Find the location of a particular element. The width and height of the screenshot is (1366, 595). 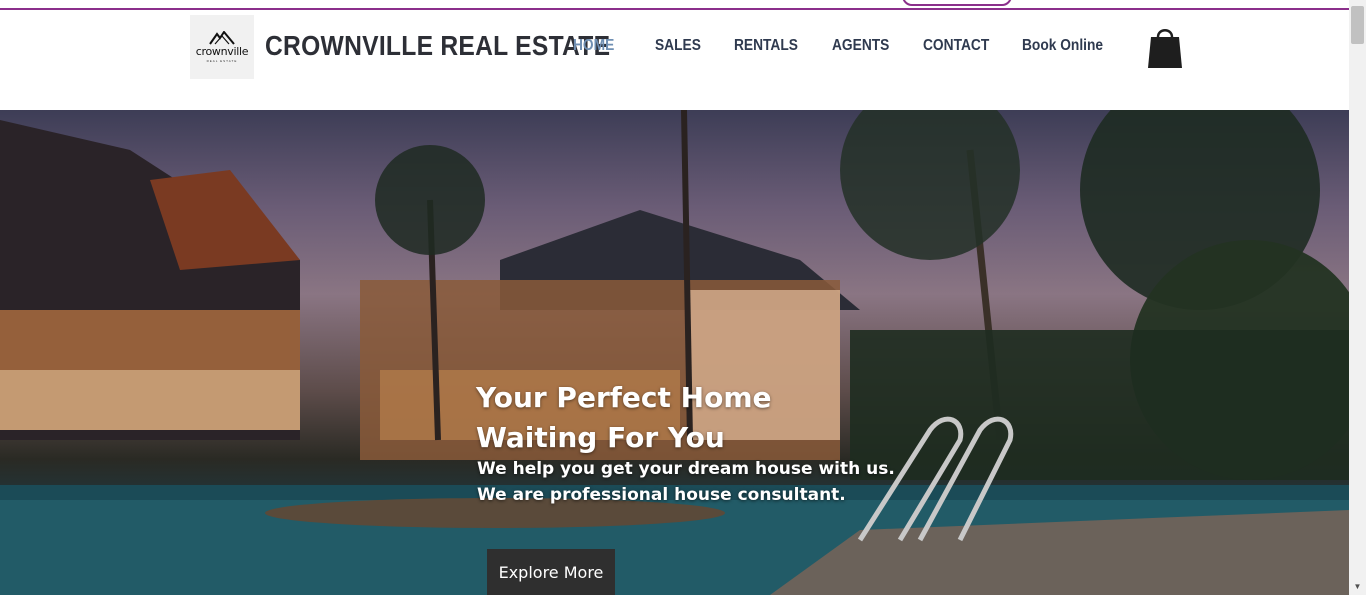

scrollbar-thumb is located at coordinates (1357, 25).